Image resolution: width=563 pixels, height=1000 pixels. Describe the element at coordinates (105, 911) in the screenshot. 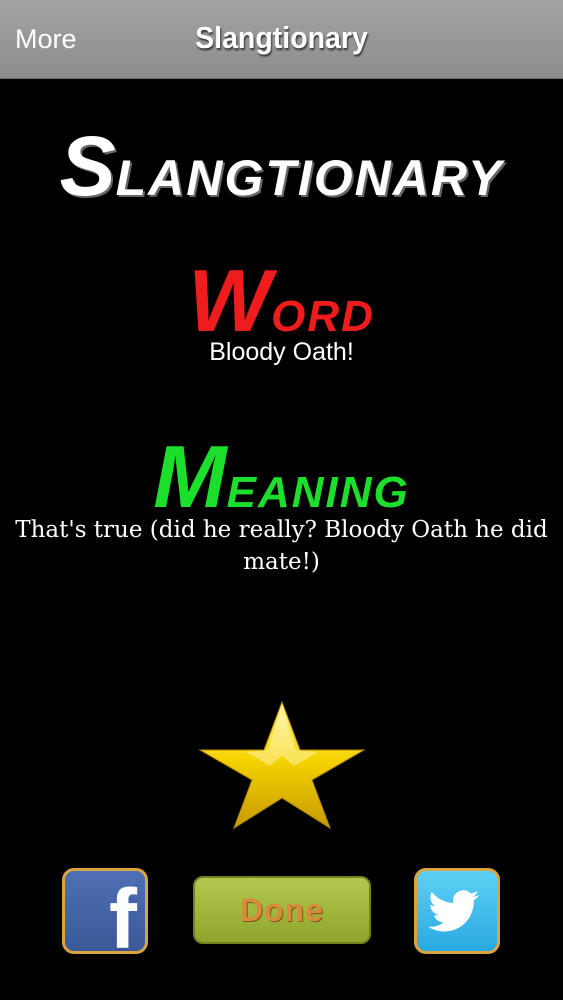

I see `facebook-button: f` at that location.